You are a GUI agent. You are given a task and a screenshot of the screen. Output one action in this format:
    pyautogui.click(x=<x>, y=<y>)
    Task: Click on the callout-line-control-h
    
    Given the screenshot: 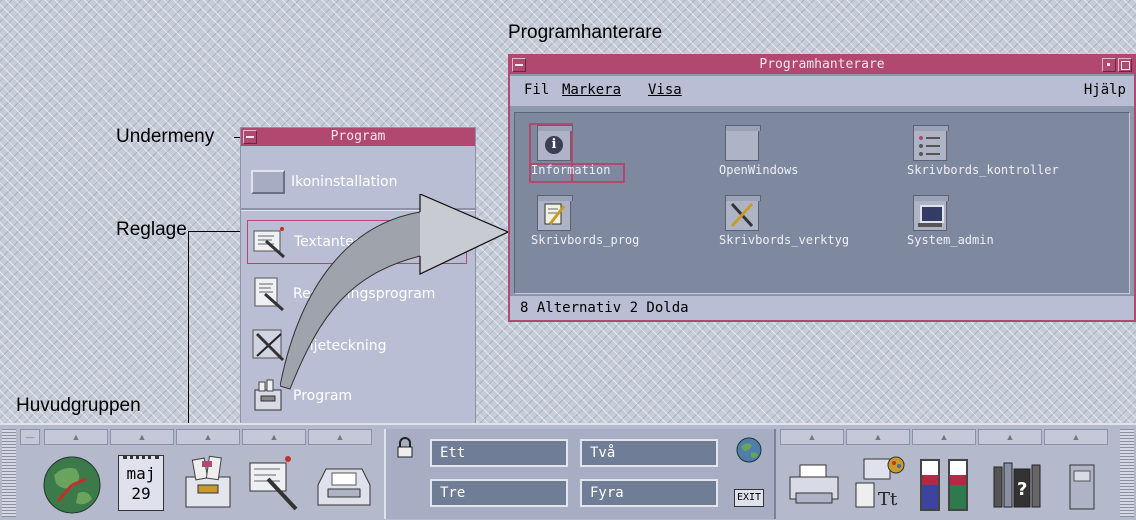 What is the action you would take?
    pyautogui.click(x=217, y=231)
    